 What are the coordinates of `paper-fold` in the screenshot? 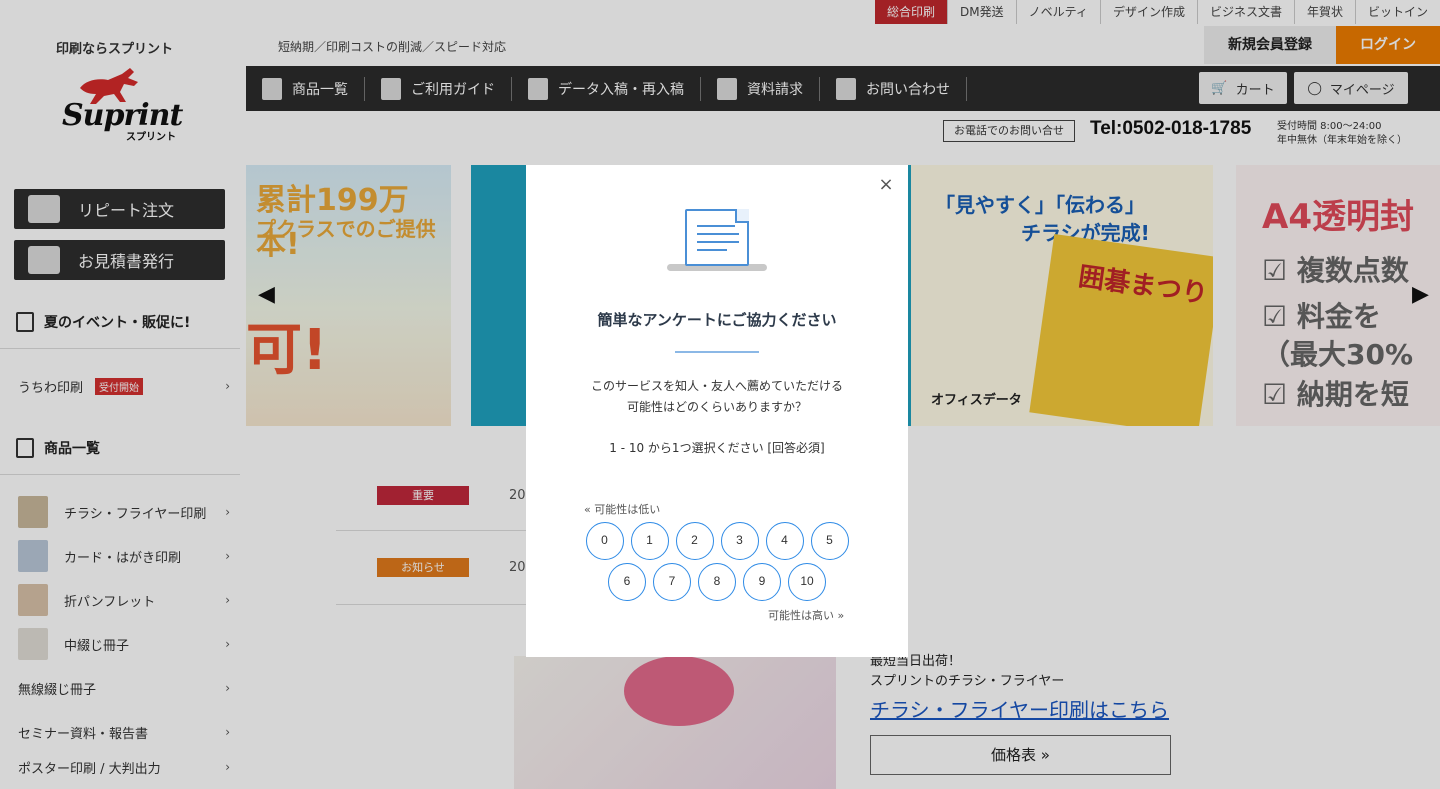 It's located at (742, 216).